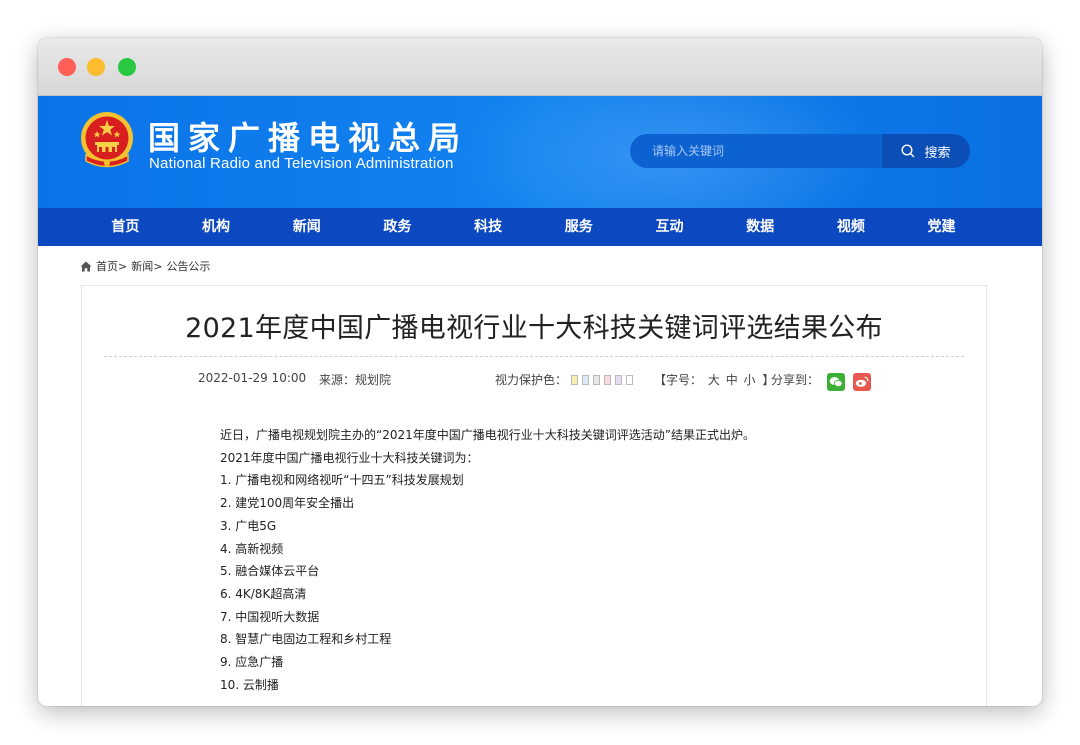  What do you see at coordinates (342, 480) in the screenshot?
I see `keyword-item: 1. 广播电视和网络视听“十四五”科技发展规划` at bounding box center [342, 480].